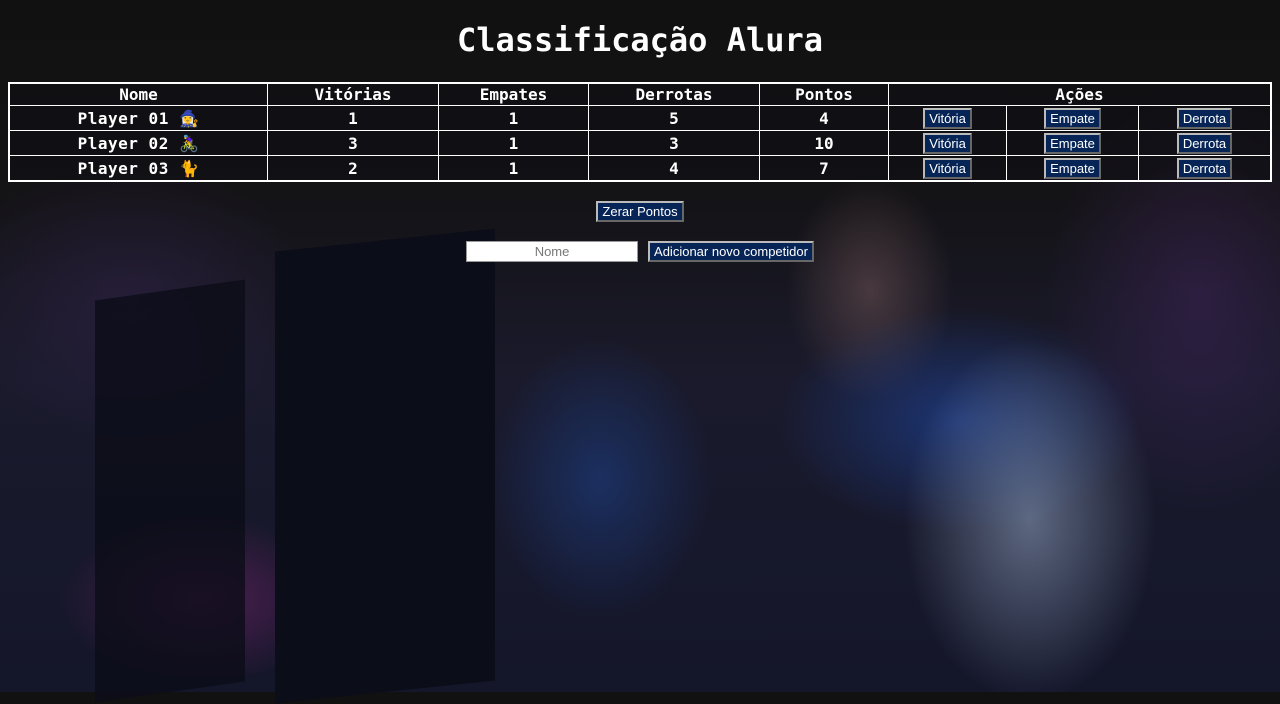 The image size is (1280, 704). I want to click on losses-value: 4, so click(674, 168).